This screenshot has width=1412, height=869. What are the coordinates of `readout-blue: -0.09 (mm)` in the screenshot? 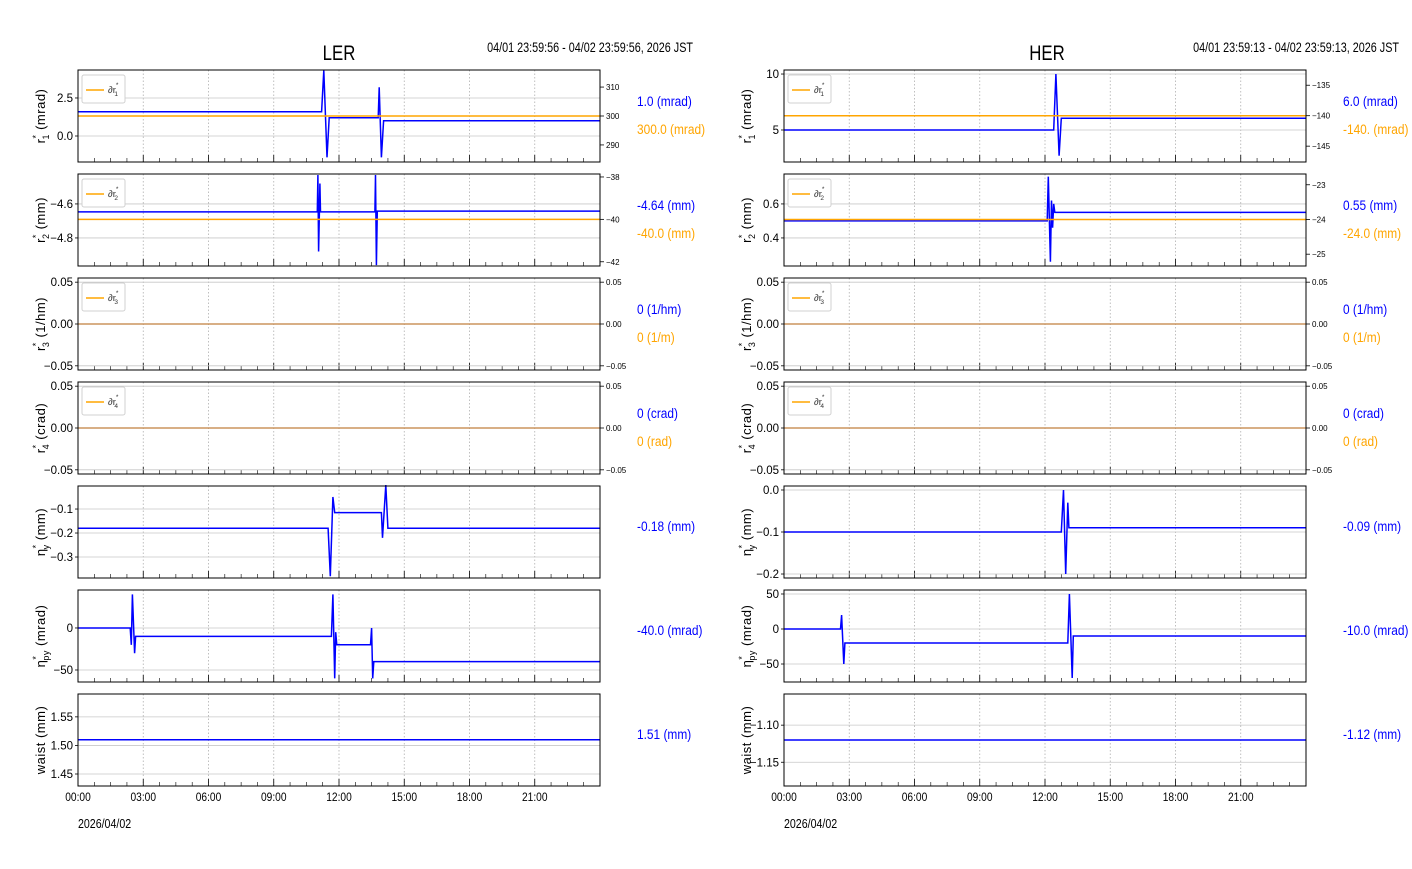 It's located at (1372, 526).